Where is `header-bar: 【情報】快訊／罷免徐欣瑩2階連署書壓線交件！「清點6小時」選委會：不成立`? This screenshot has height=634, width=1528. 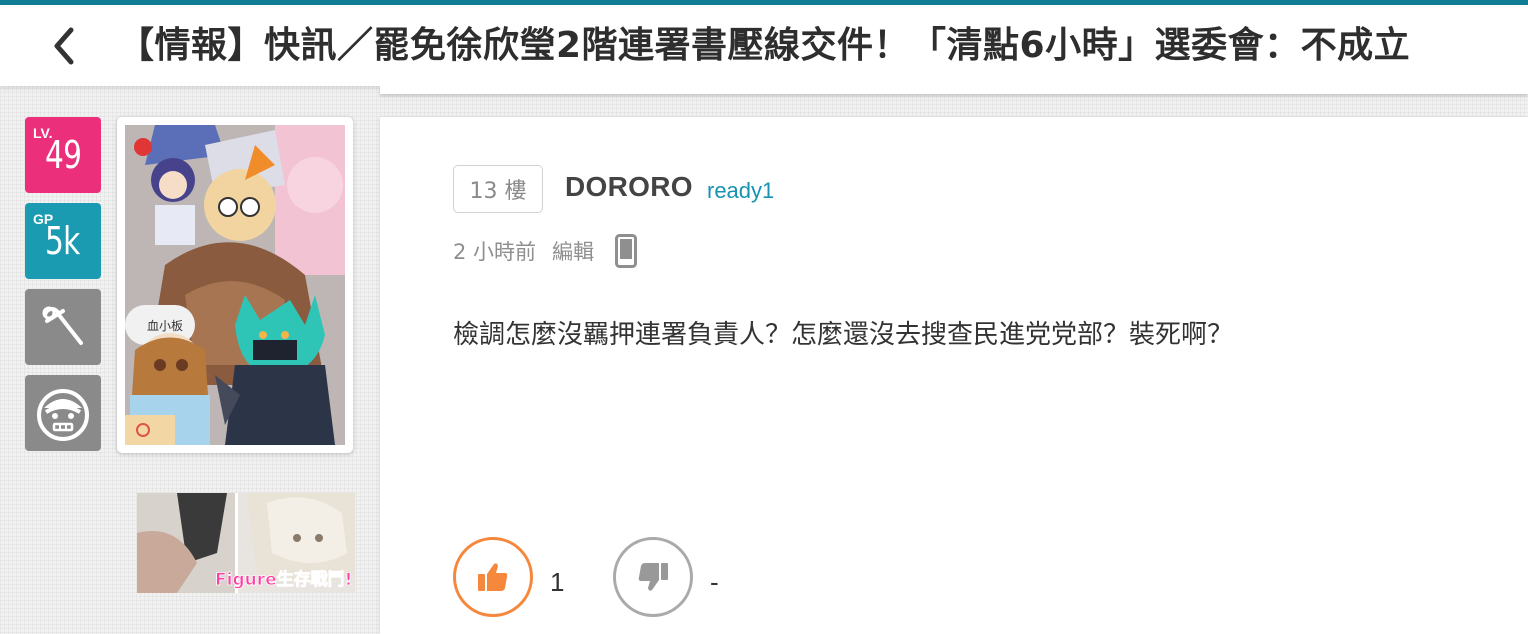
header-bar: 【情報】快訊／罷免徐欣瑩2階連署書壓線交件！「清點6小時」選委會：不成立 is located at coordinates (764, 45).